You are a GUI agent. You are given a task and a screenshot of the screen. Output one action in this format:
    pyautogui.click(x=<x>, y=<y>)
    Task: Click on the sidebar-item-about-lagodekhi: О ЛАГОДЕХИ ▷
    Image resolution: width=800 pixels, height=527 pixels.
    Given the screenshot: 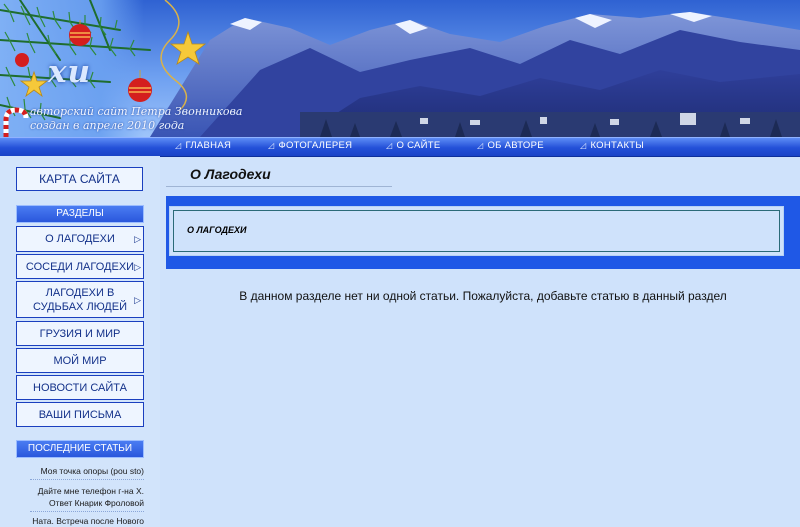 What is the action you would take?
    pyautogui.click(x=80, y=239)
    